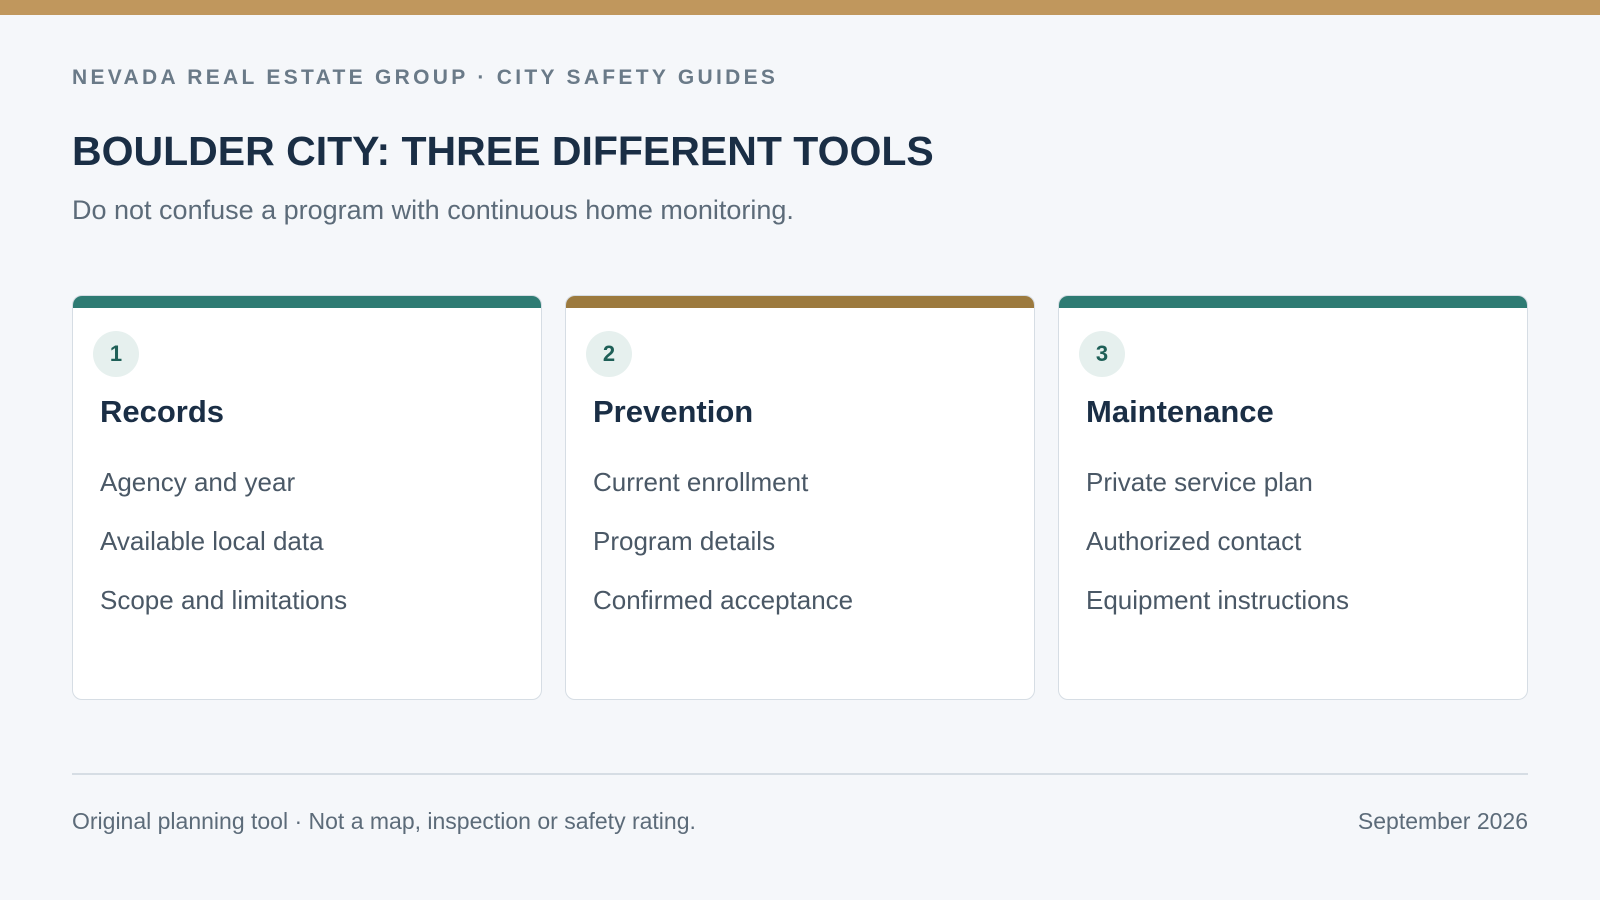  What do you see at coordinates (1180, 411) in the screenshot?
I see `card-title: Maintenance` at bounding box center [1180, 411].